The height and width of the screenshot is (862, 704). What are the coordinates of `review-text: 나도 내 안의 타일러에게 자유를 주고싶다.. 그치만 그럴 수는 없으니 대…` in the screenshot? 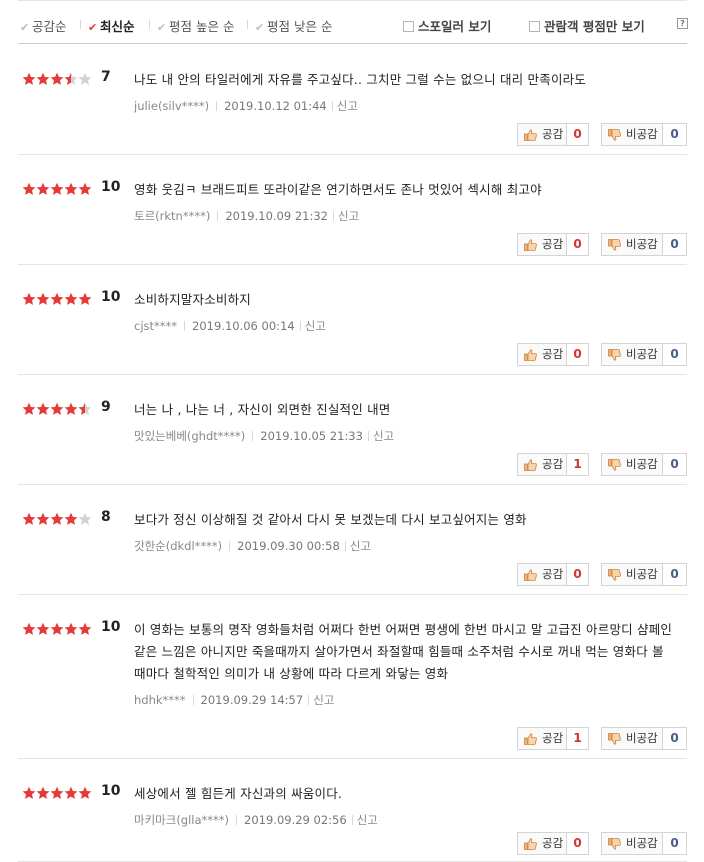 It's located at (360, 79).